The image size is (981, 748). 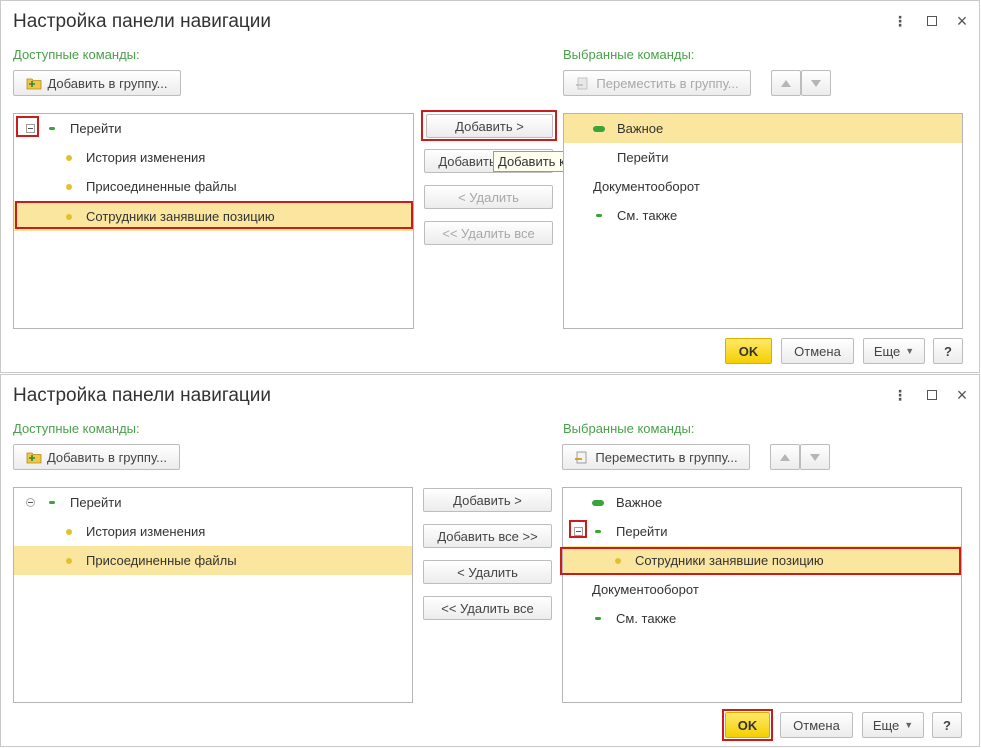 What do you see at coordinates (34, 84) in the screenshot?
I see `folder-add-icon` at bounding box center [34, 84].